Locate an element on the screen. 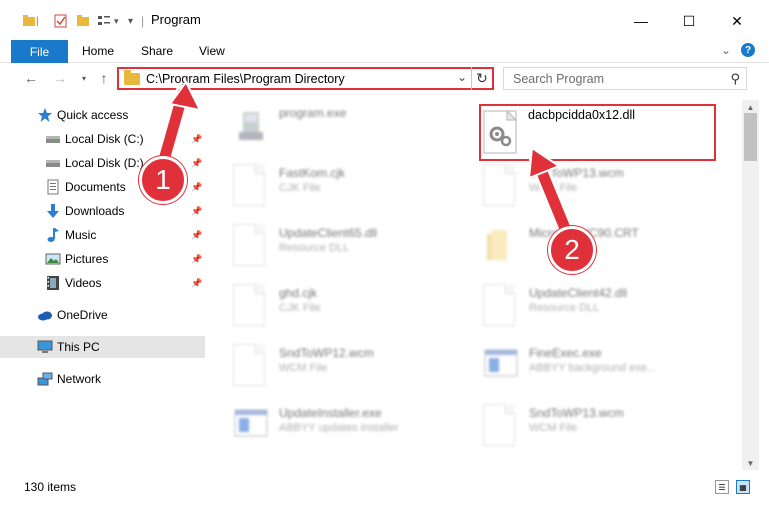 The width and height of the screenshot is (769, 515). music-icon is located at coordinates (53, 235).